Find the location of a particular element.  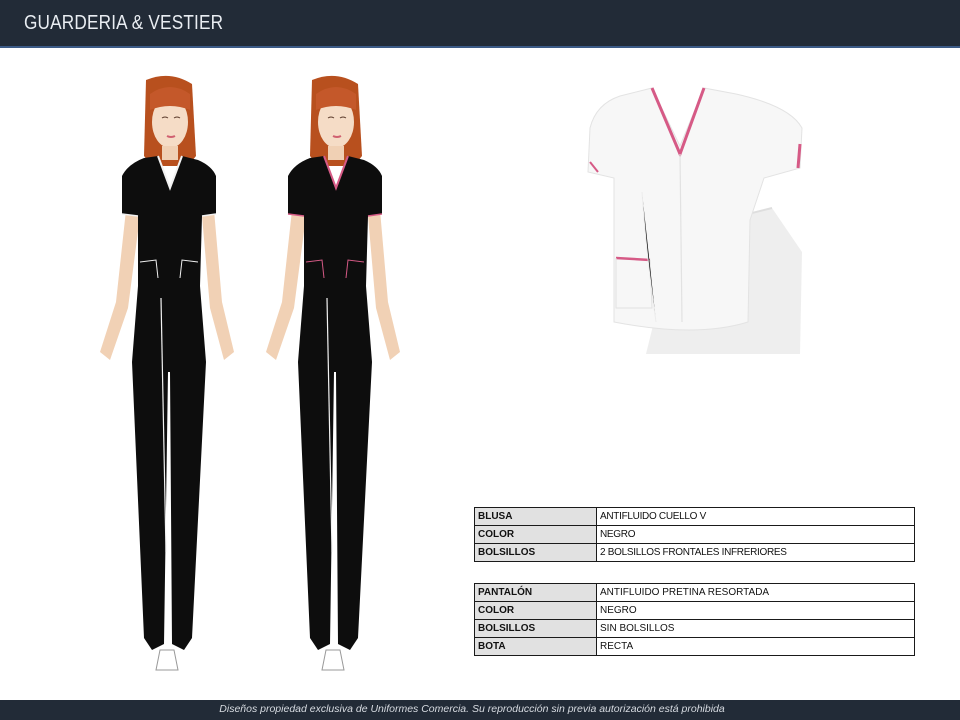

table-row: BOLSILLOS SIN BOLSILLOS is located at coordinates (694, 628).